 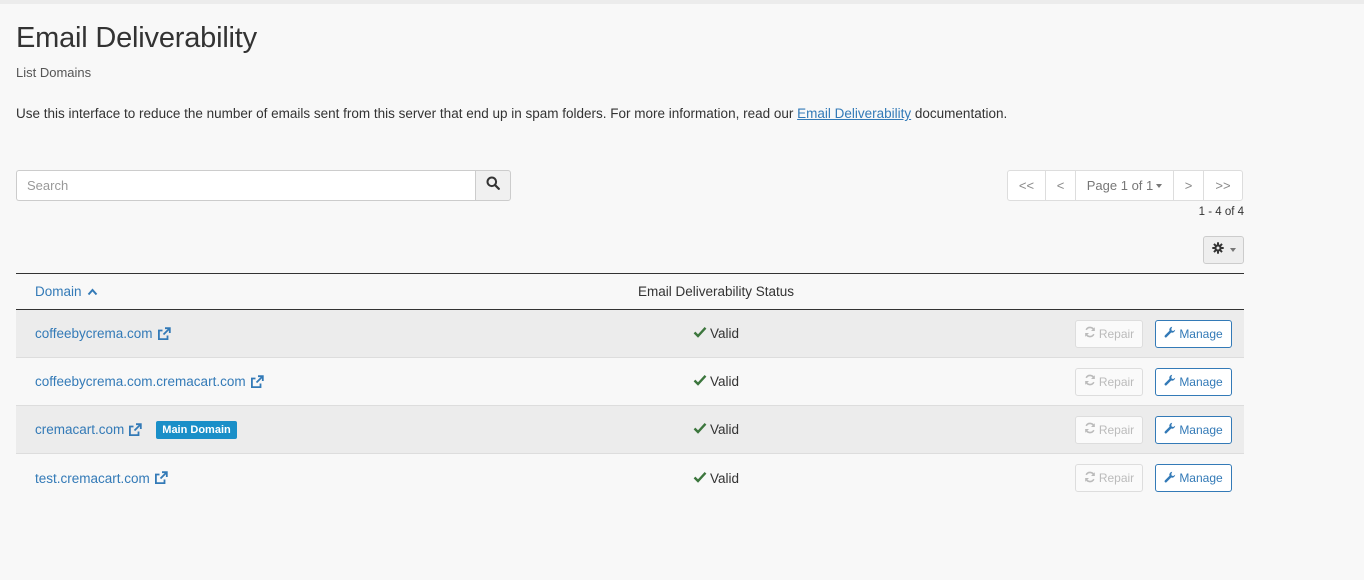 I want to click on pagination: << < Page 1 of 1 > >>, so click(x=1125, y=185).